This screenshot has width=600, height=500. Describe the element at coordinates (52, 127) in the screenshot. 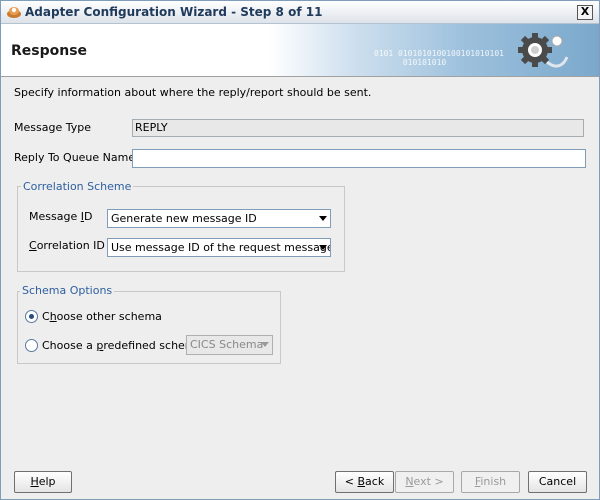

I see `message-type-label: Message Type` at that location.